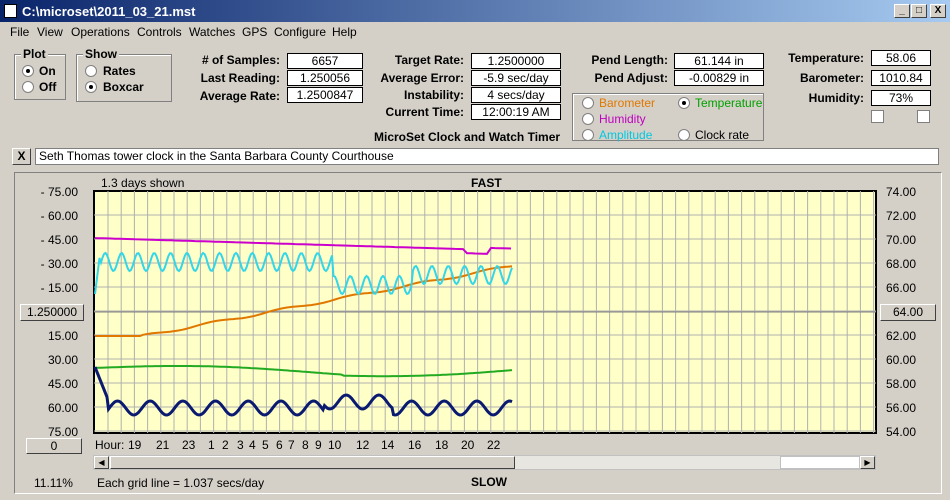 This screenshot has width=950, height=500. What do you see at coordinates (159, 32) in the screenshot?
I see `menu-controls: Controls` at bounding box center [159, 32].